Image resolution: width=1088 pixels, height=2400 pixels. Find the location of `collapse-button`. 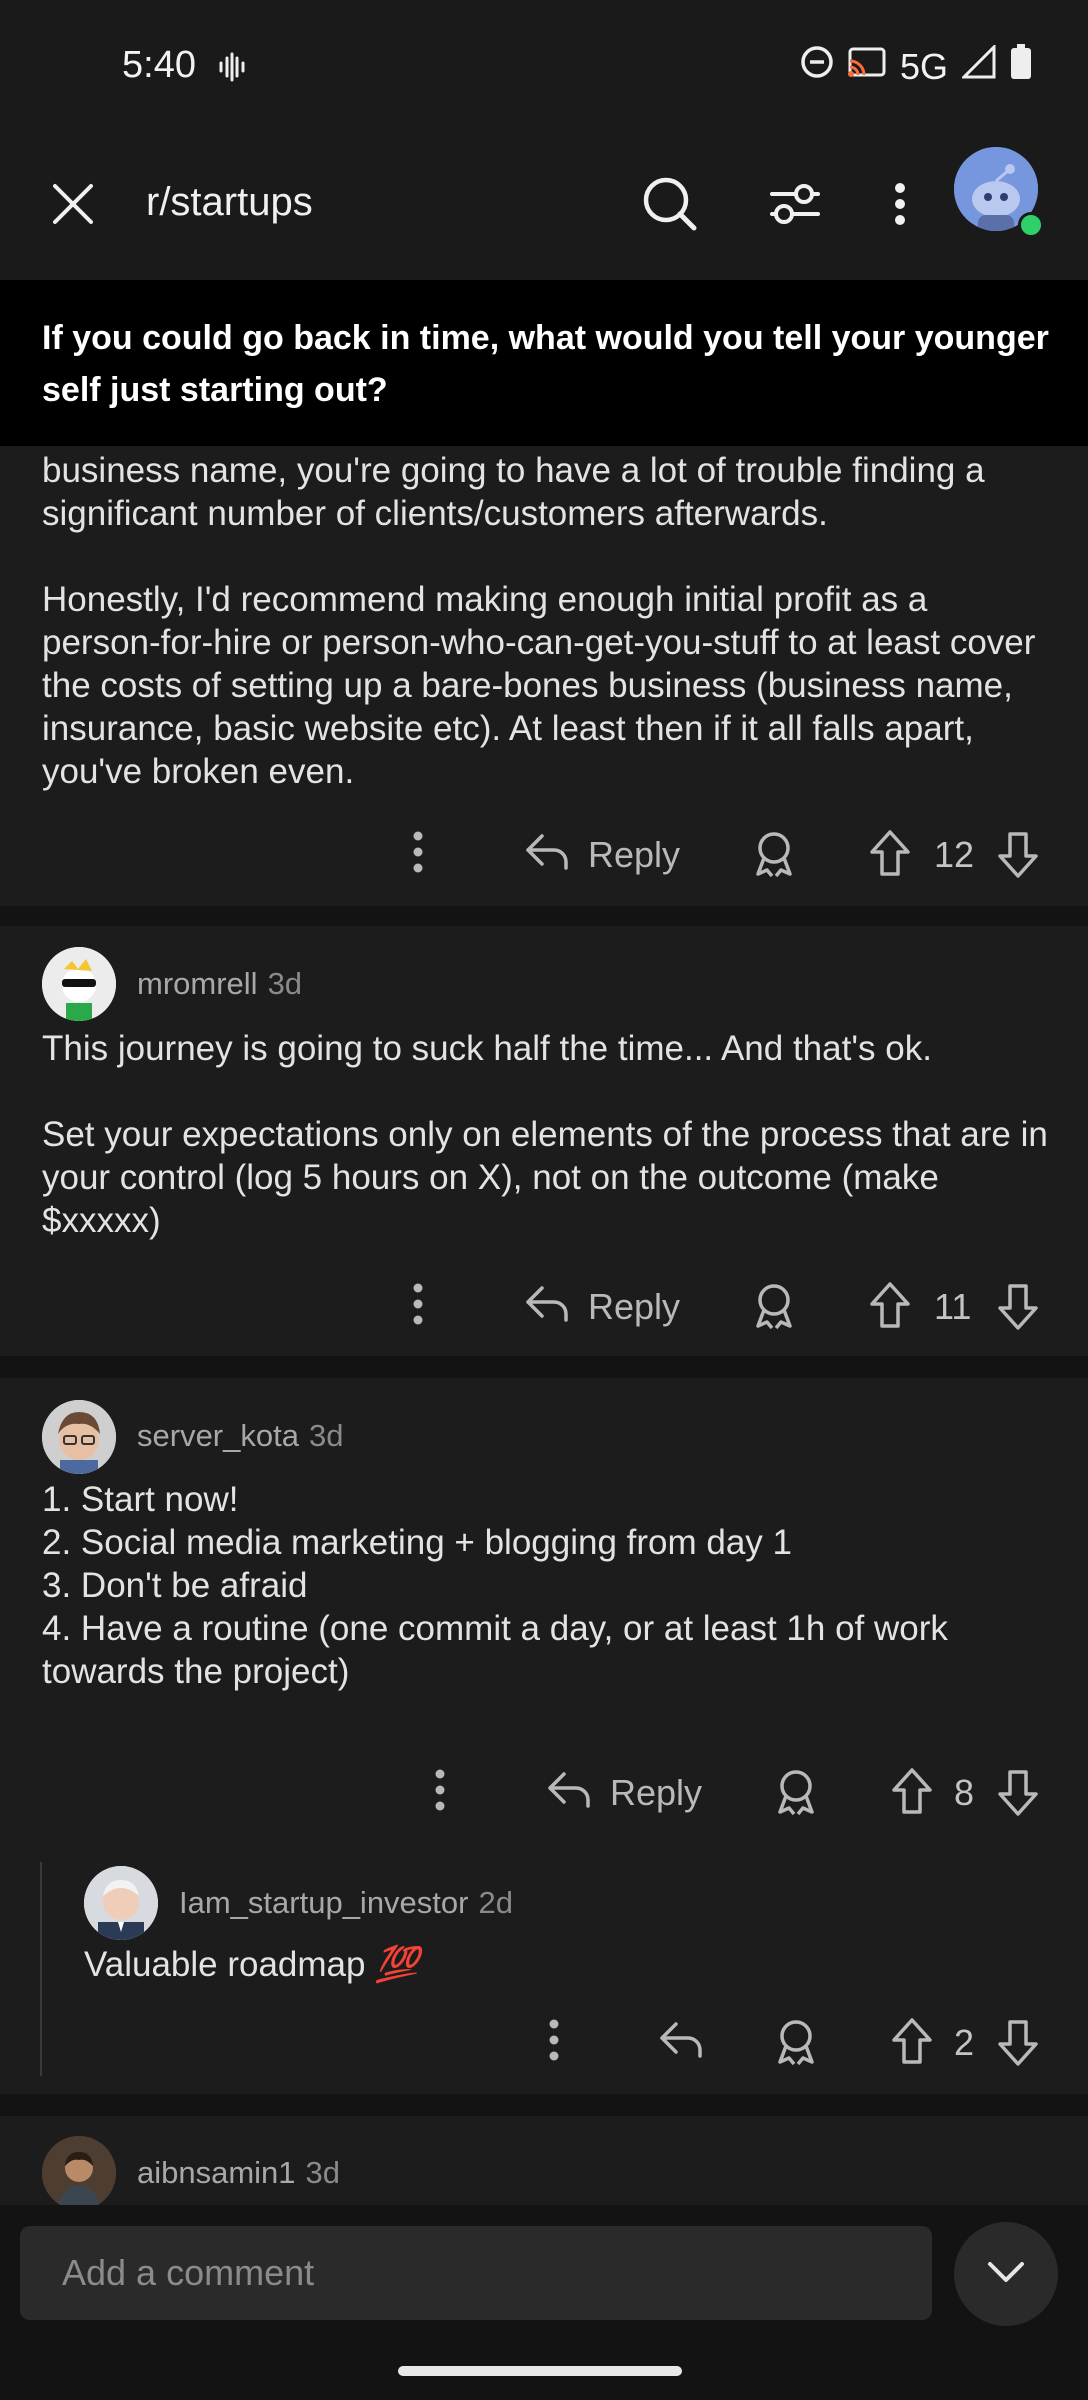

collapse-button is located at coordinates (1006, 2274).